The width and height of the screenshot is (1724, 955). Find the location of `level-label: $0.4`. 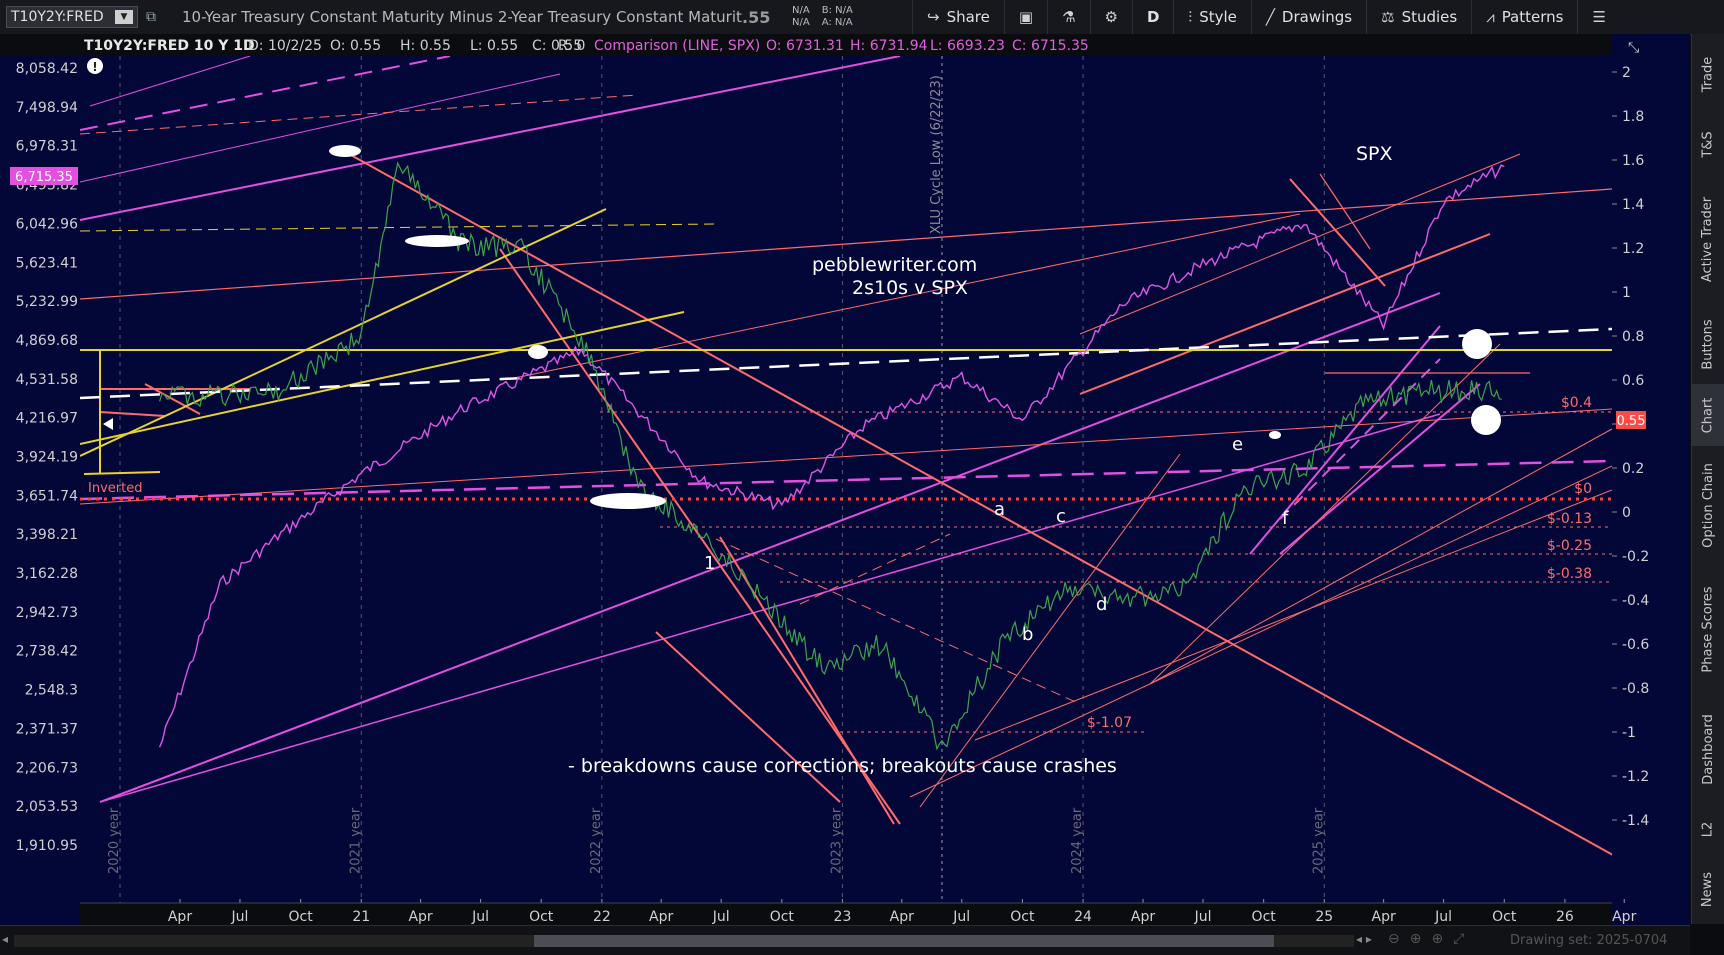

level-label: $0.4 is located at coordinates (1576, 403).